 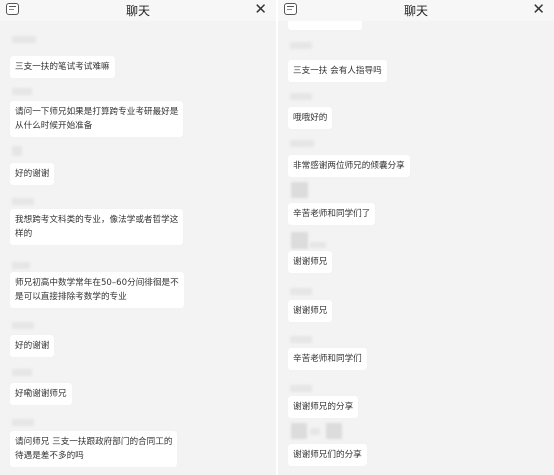 I want to click on message-text: 谢谢师兄们的分享, so click(x=327, y=455).